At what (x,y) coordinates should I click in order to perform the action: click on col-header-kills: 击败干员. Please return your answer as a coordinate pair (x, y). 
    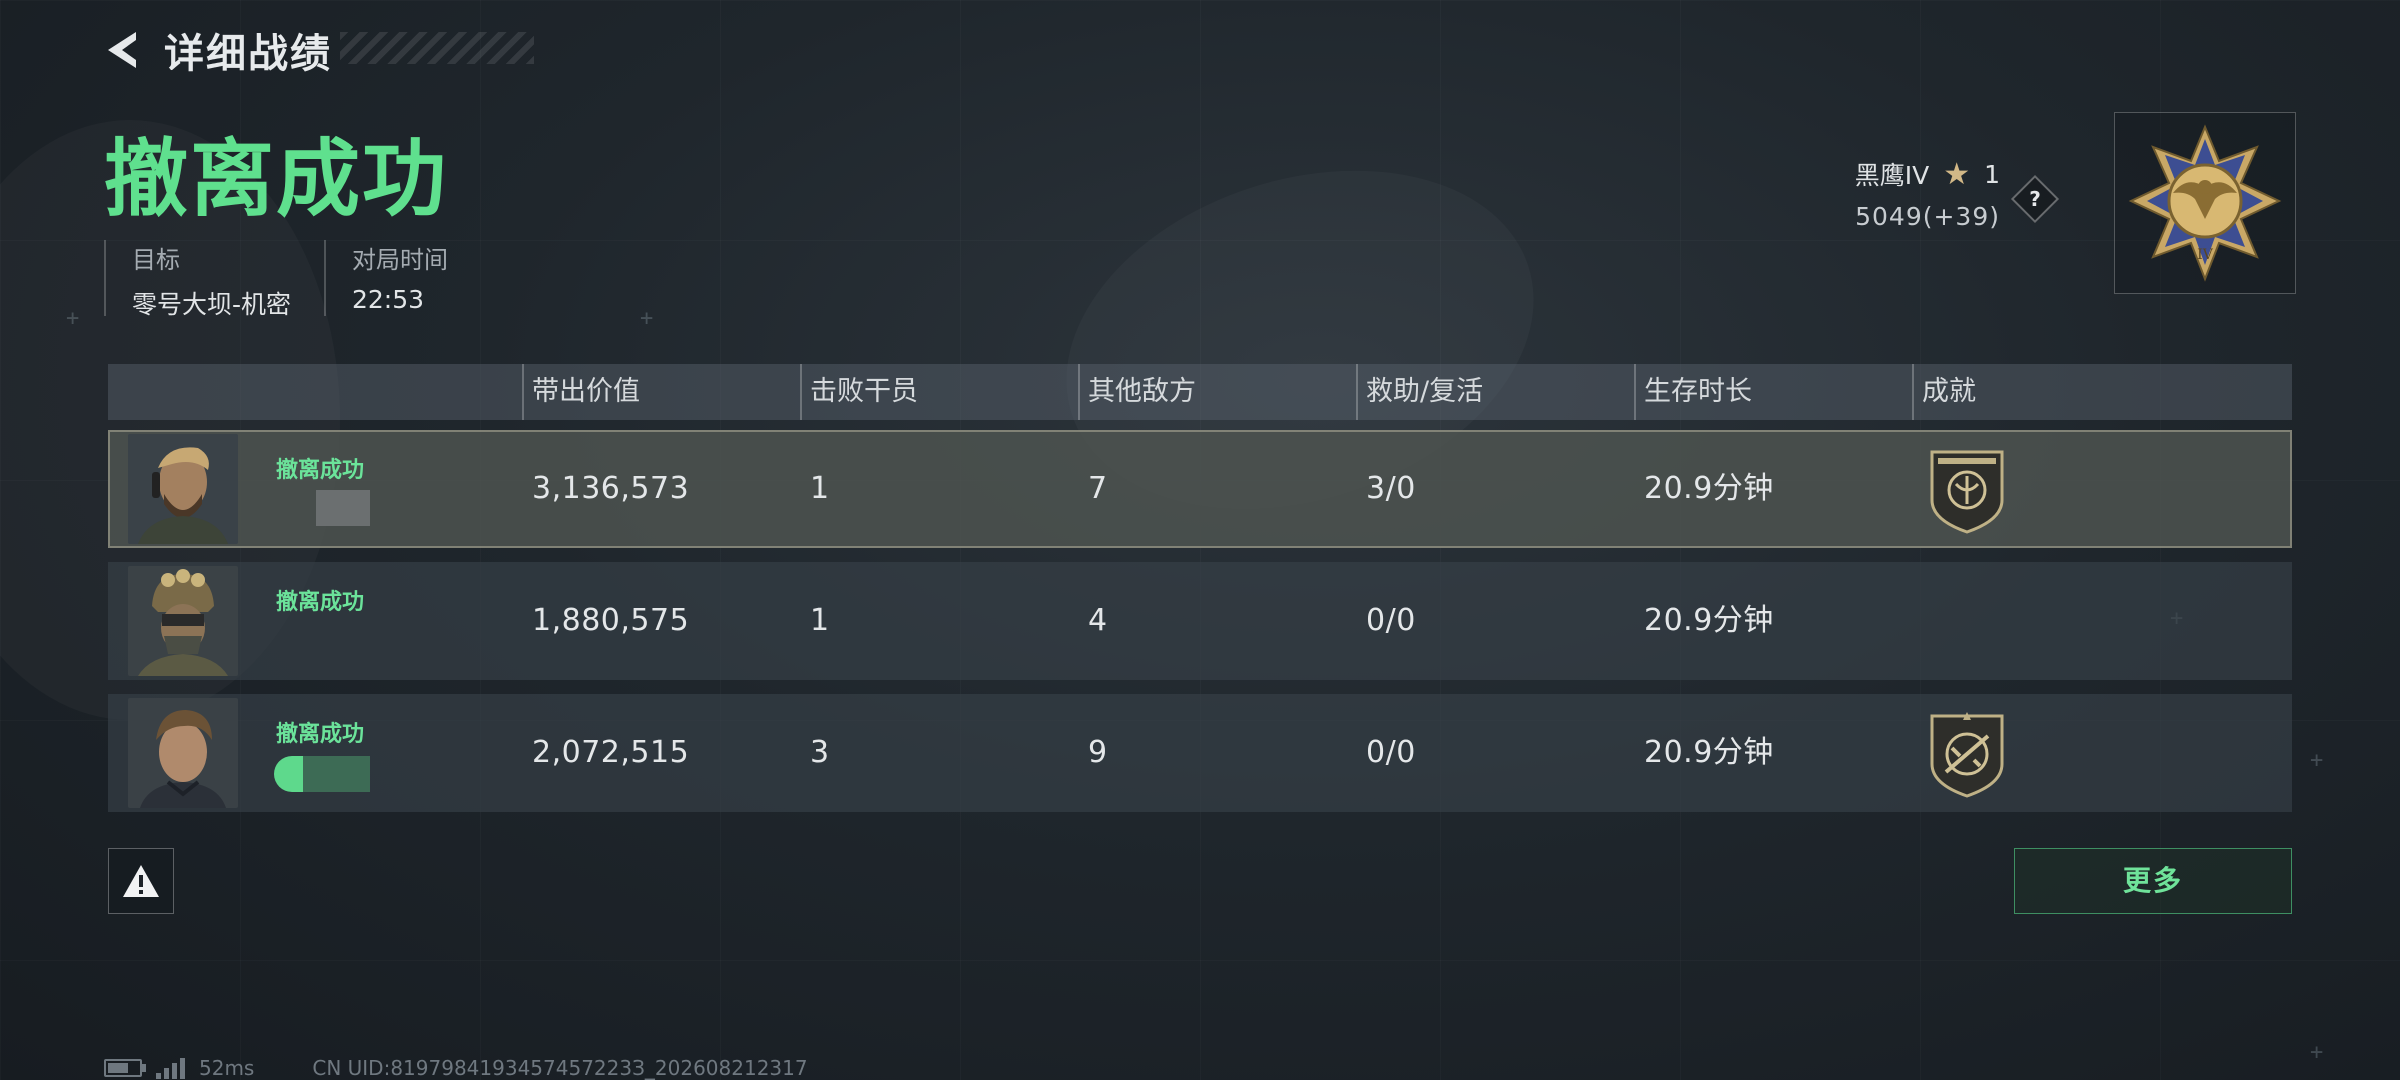
    Looking at the image, I should click on (859, 392).